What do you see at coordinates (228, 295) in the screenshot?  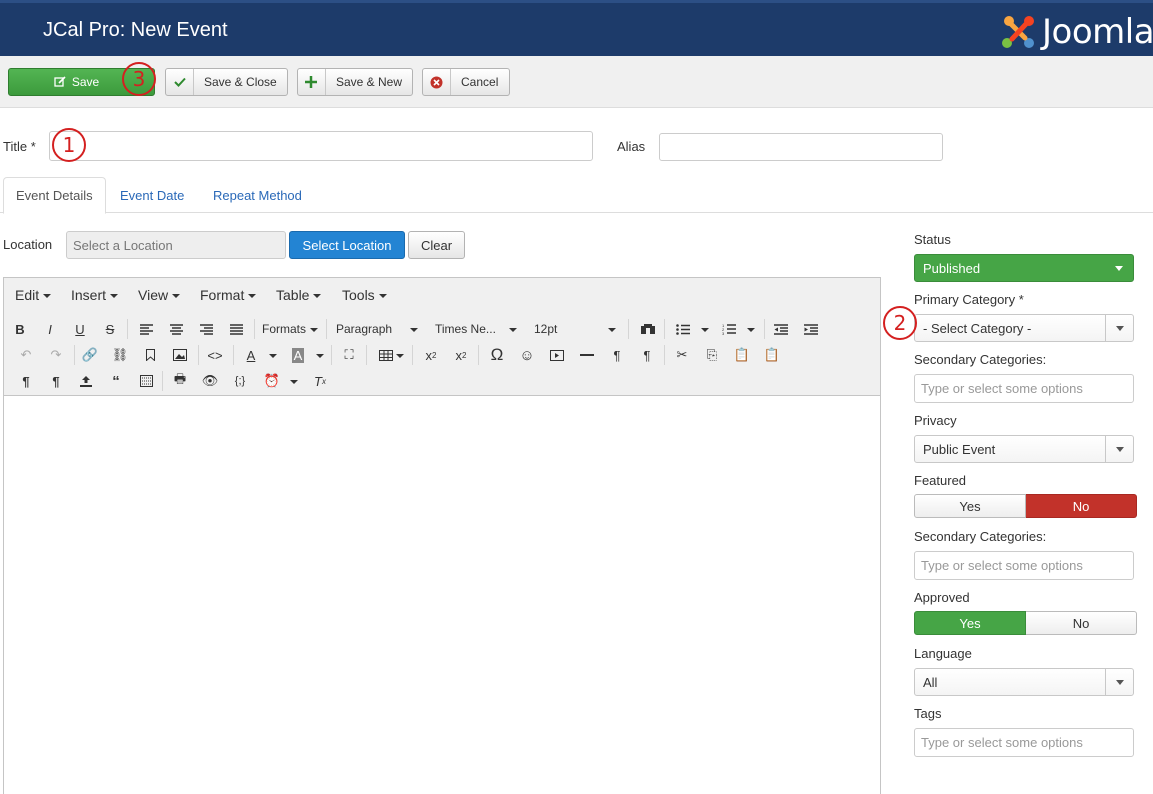 I see `menu-format: Format` at bounding box center [228, 295].